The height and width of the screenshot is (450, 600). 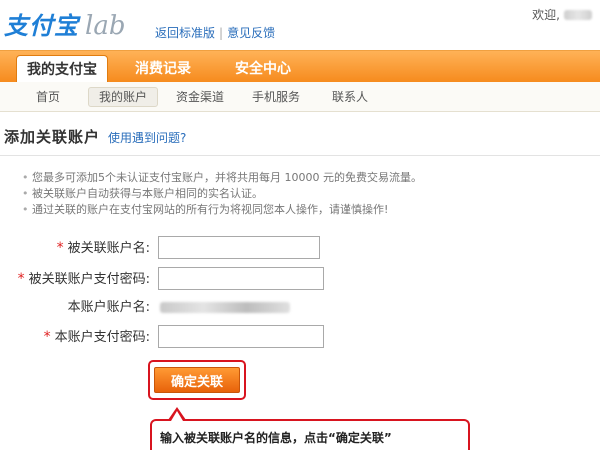 What do you see at coordinates (147, 137) in the screenshot?
I see `help-link: 使用遇到问题?` at bounding box center [147, 137].